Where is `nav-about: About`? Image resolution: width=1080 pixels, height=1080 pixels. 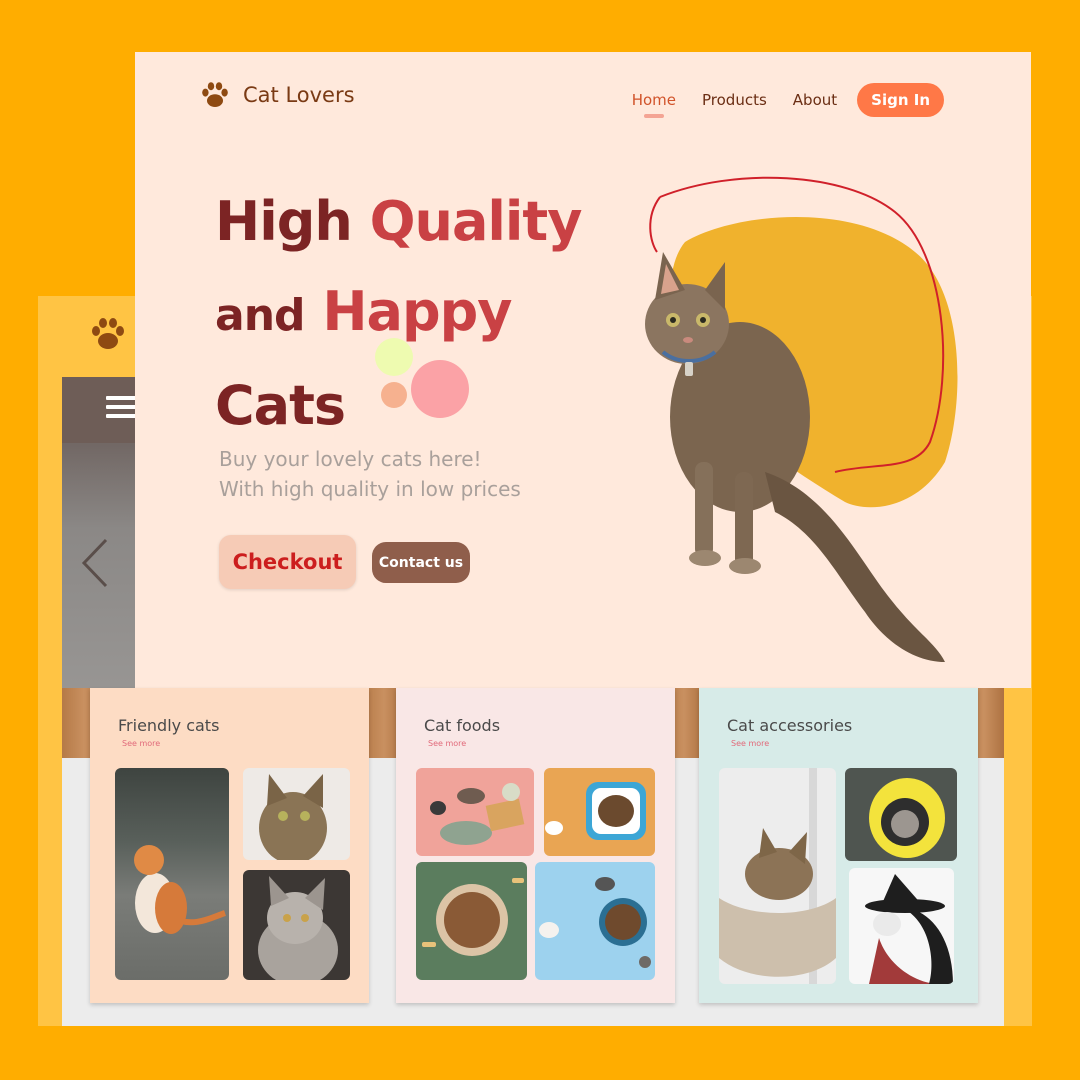
nav-about: About is located at coordinates (815, 100).